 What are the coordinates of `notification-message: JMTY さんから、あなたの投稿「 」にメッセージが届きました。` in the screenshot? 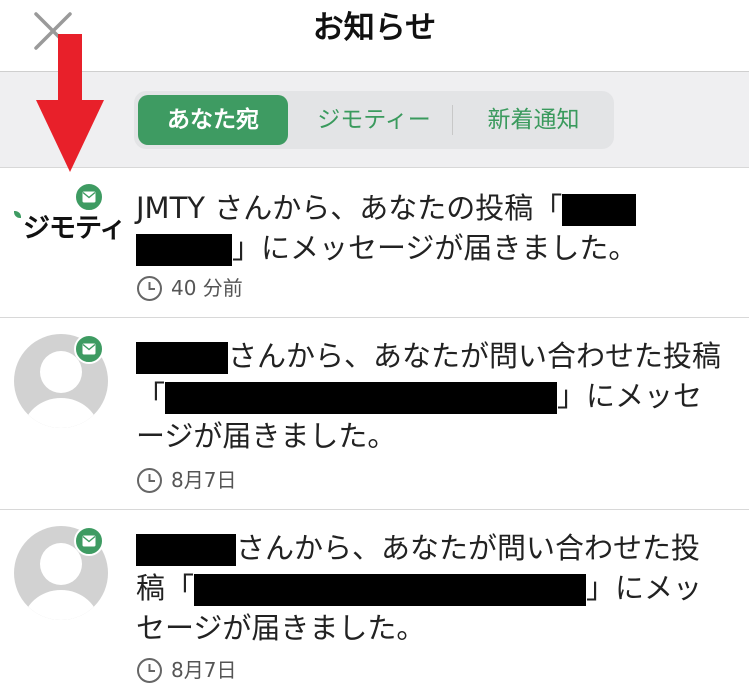 It's located at (387, 228).